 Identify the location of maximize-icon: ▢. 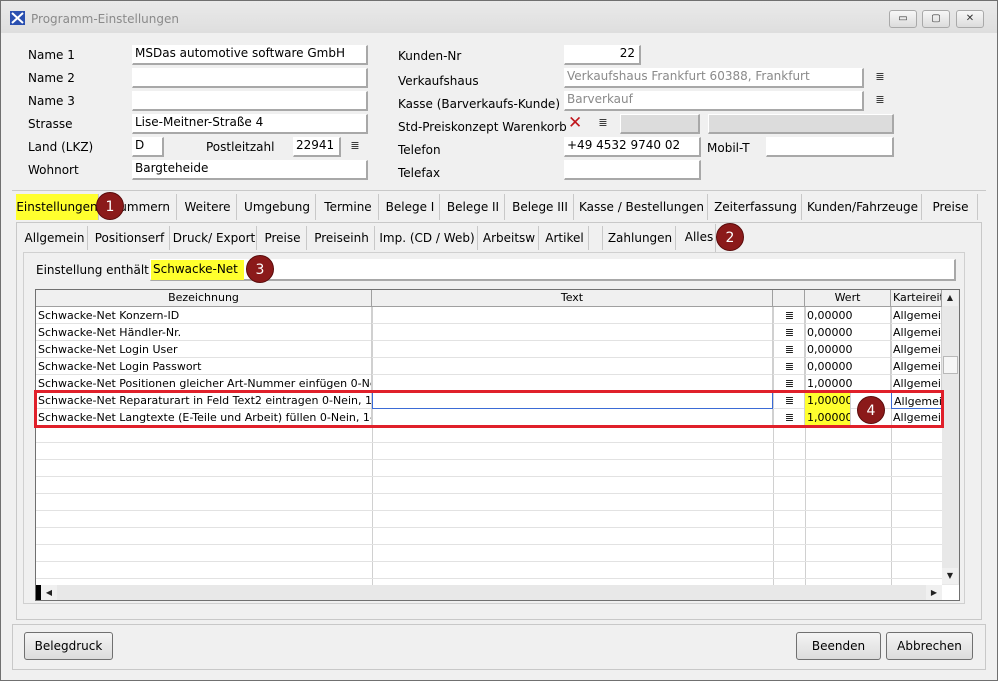
(936, 18).